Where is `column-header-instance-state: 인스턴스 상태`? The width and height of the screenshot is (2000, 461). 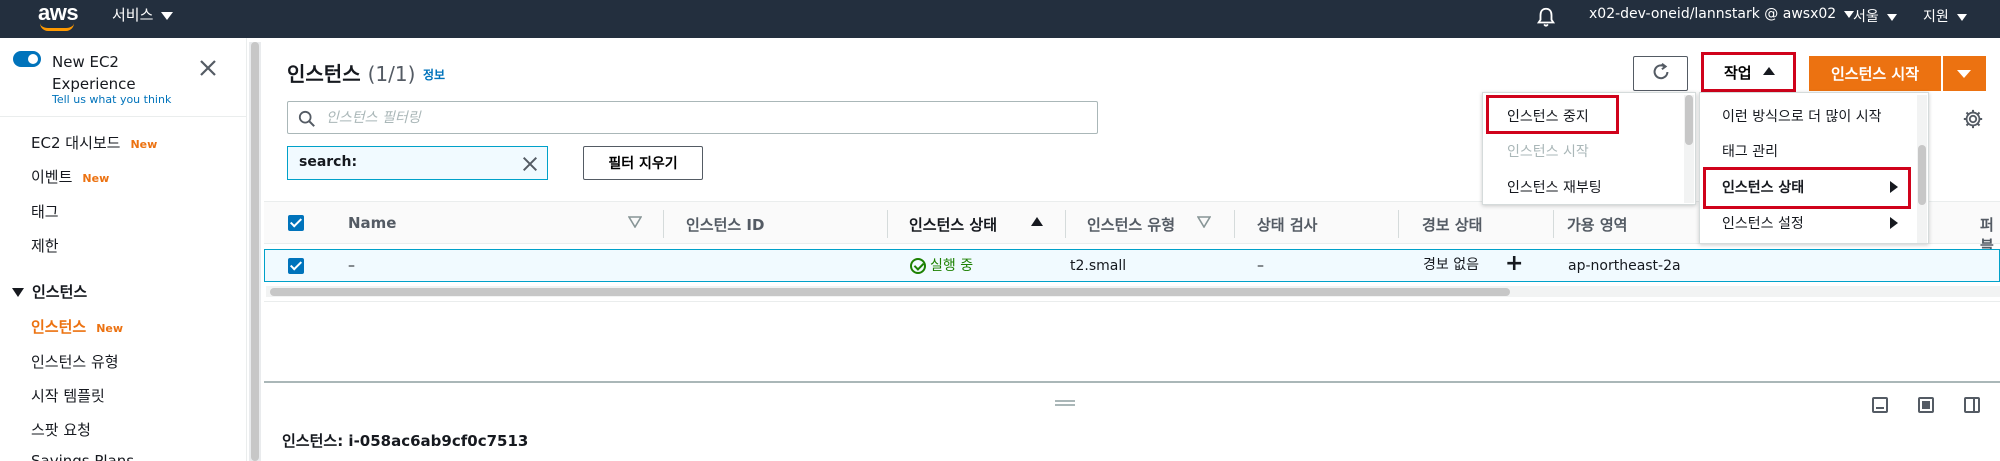
column-header-instance-state: 인스턴스 상태 is located at coordinates (953, 224).